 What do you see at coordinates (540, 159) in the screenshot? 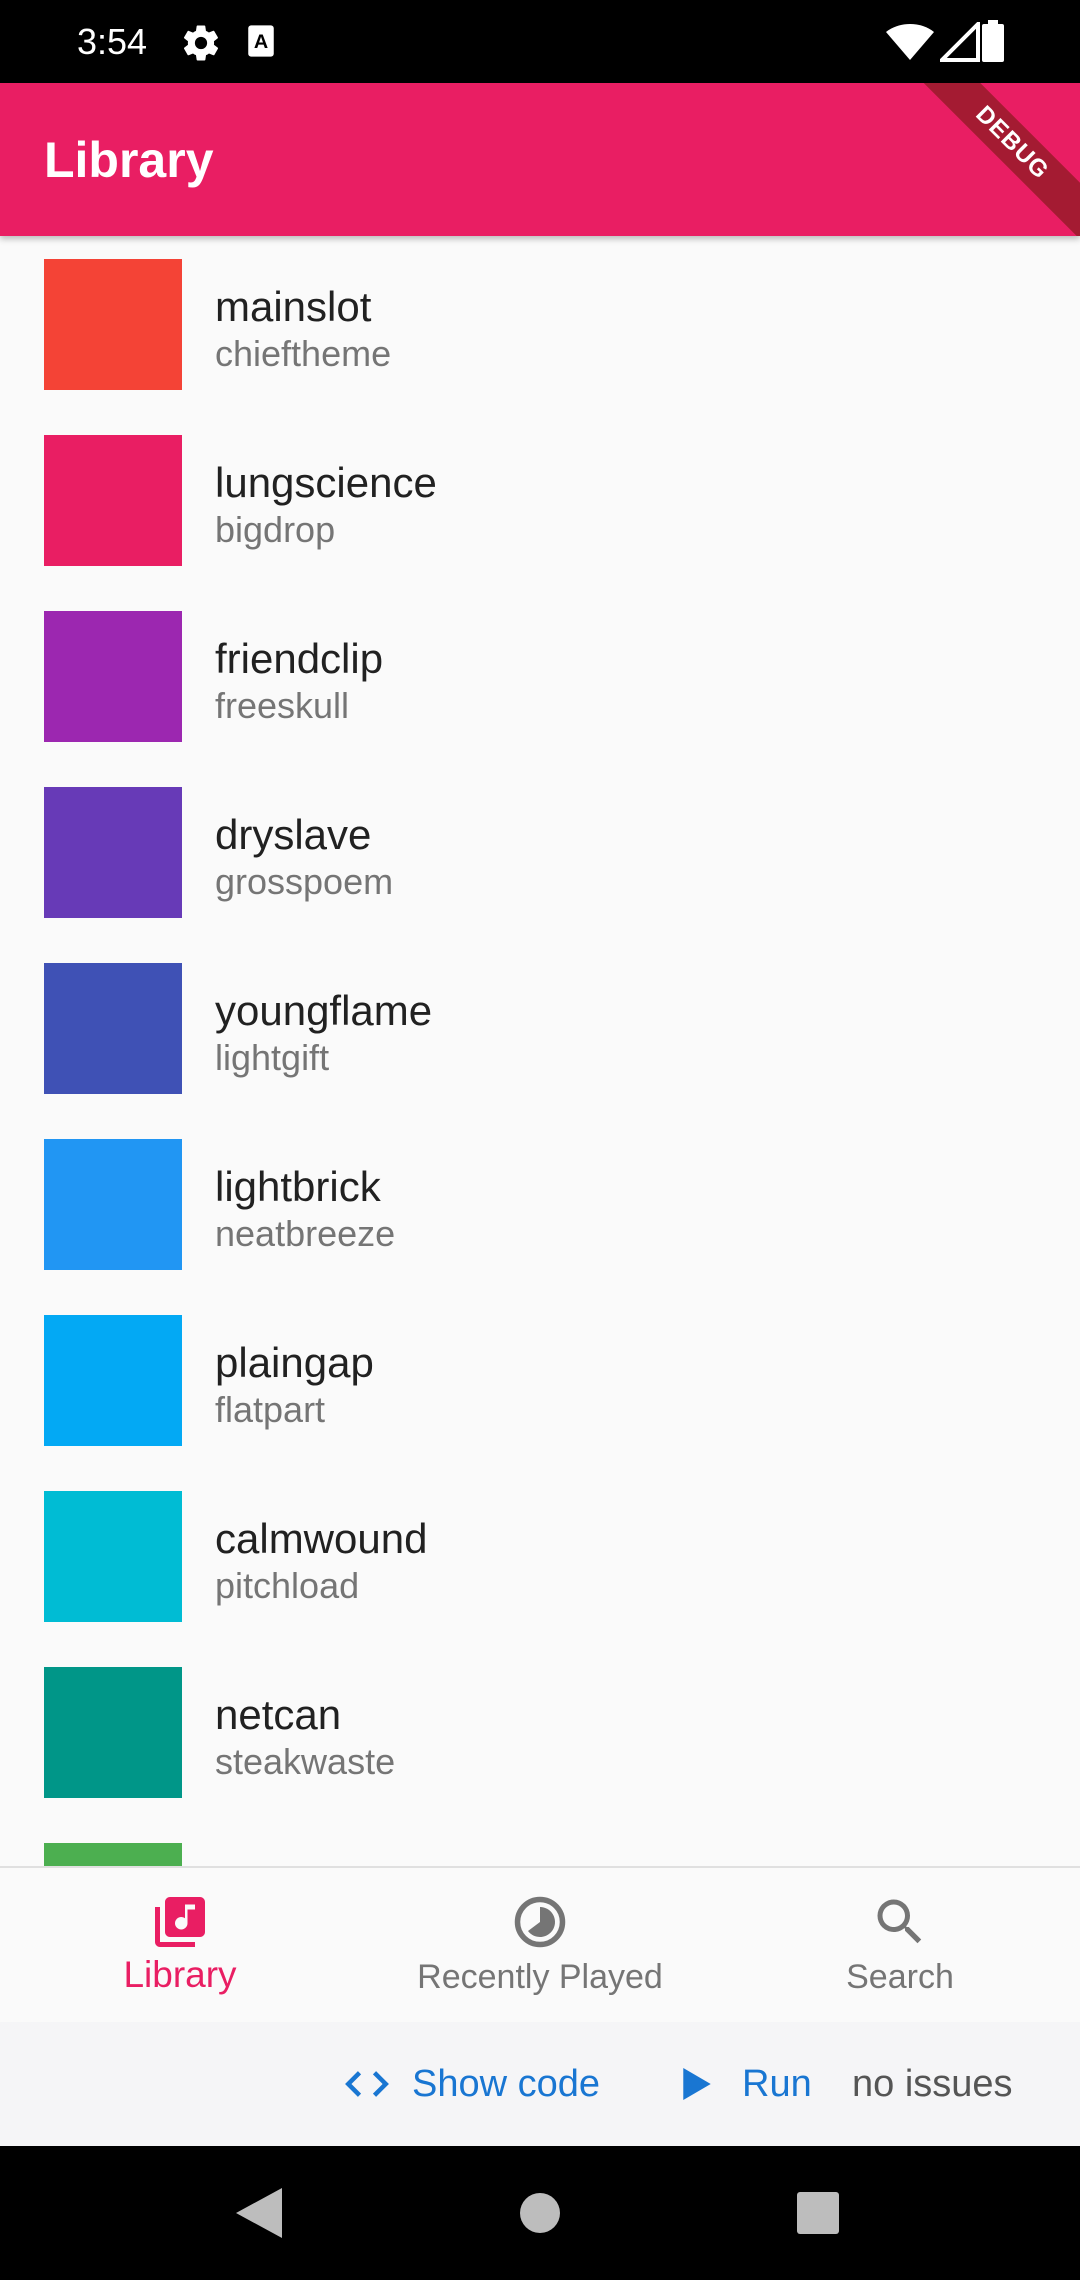
I see `app-bar: Library DEBUG` at bounding box center [540, 159].